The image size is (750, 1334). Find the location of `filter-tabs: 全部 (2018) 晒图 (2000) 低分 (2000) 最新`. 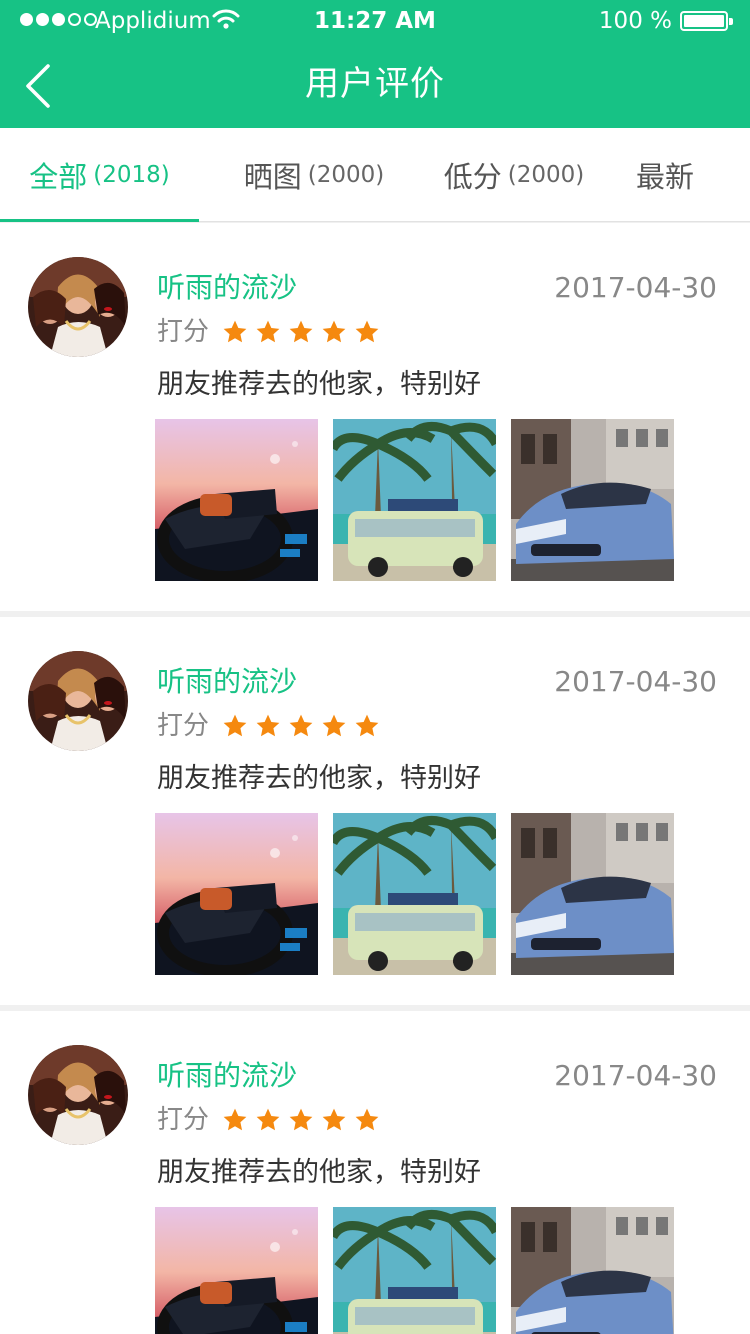

filter-tabs: 全部 (2018) 晒图 (2000) 低分 (2000) 最新 is located at coordinates (375, 175).